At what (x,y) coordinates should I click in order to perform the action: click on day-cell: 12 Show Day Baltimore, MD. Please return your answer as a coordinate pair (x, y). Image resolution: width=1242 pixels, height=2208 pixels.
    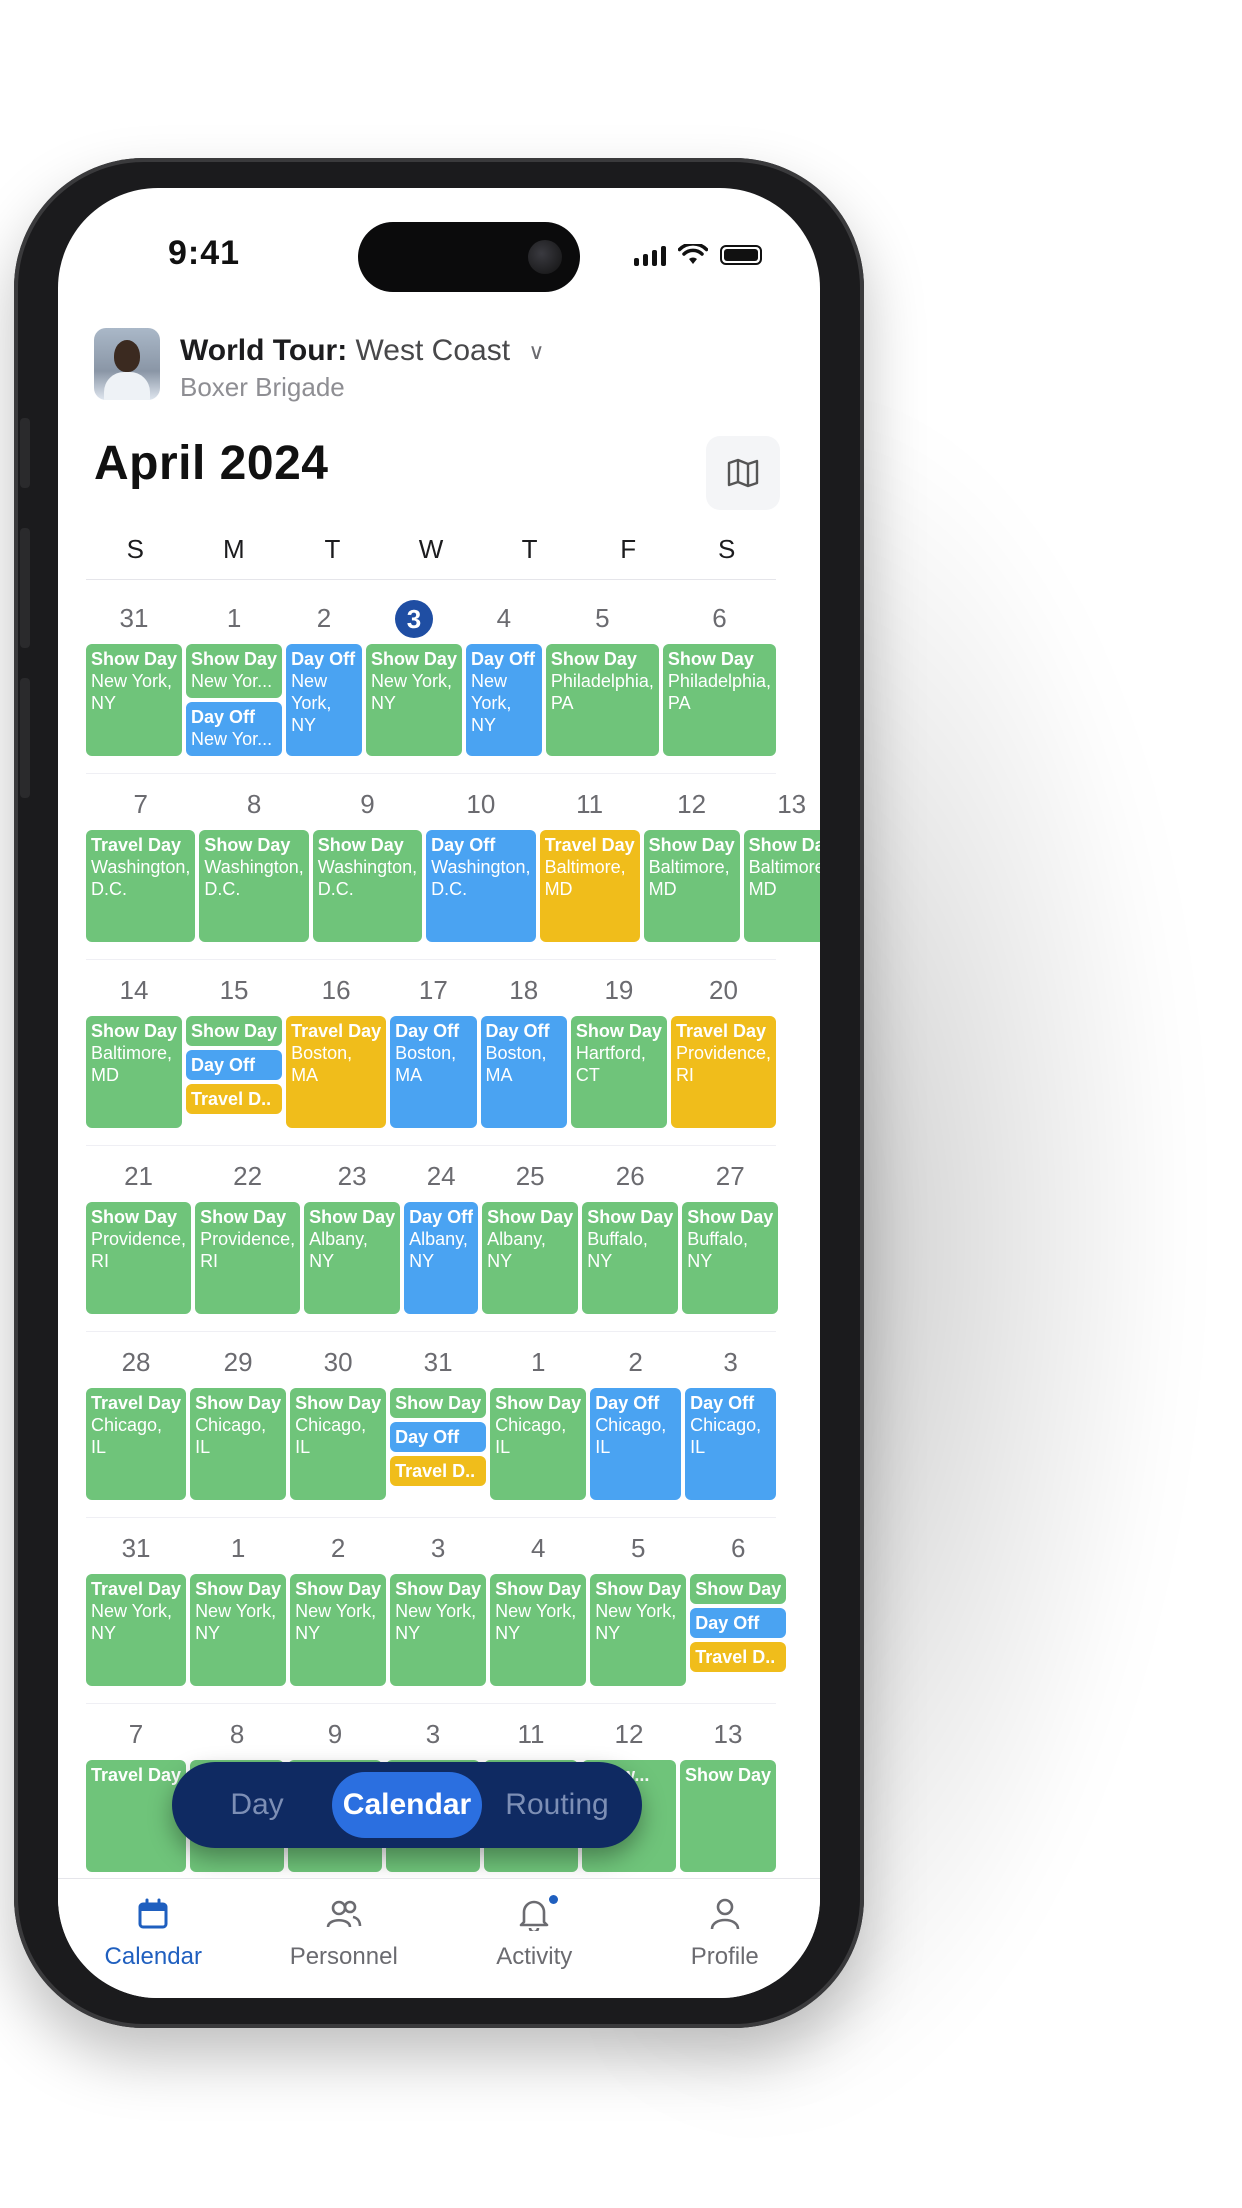
    Looking at the image, I should click on (691, 866).